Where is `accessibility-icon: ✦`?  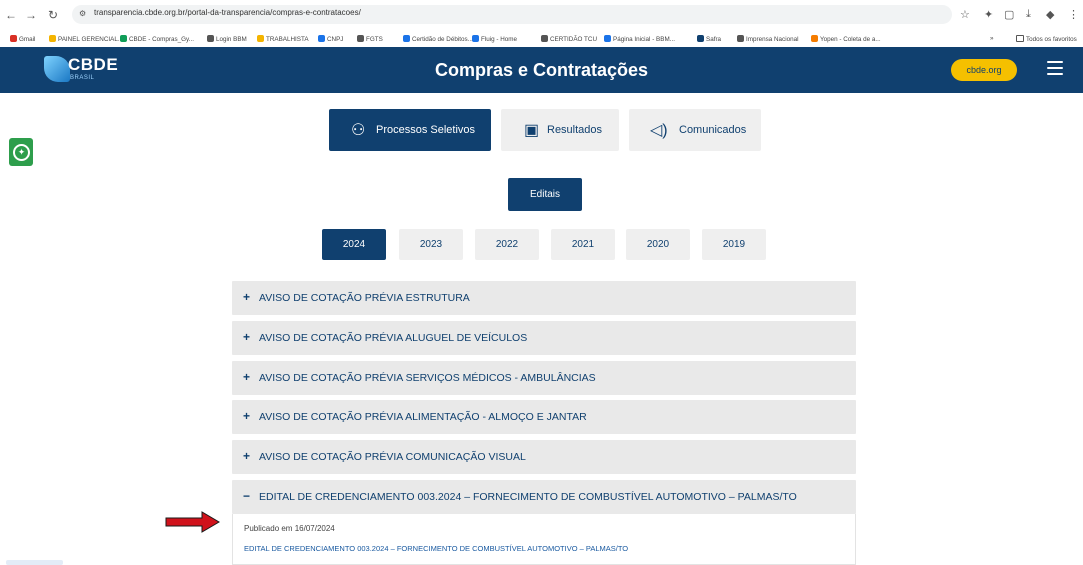 accessibility-icon: ✦ is located at coordinates (21, 152).